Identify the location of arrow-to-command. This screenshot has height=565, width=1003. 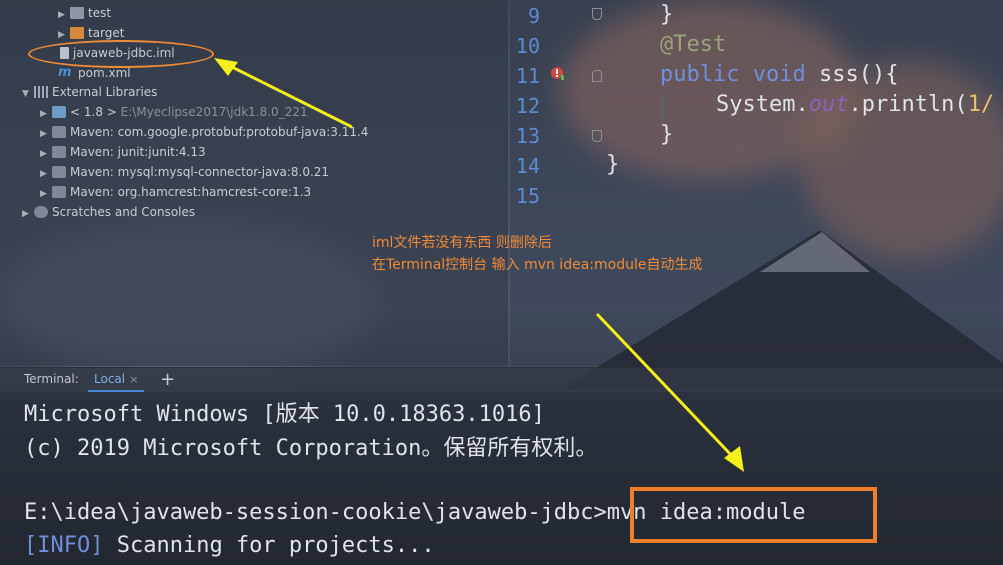
(669, 392).